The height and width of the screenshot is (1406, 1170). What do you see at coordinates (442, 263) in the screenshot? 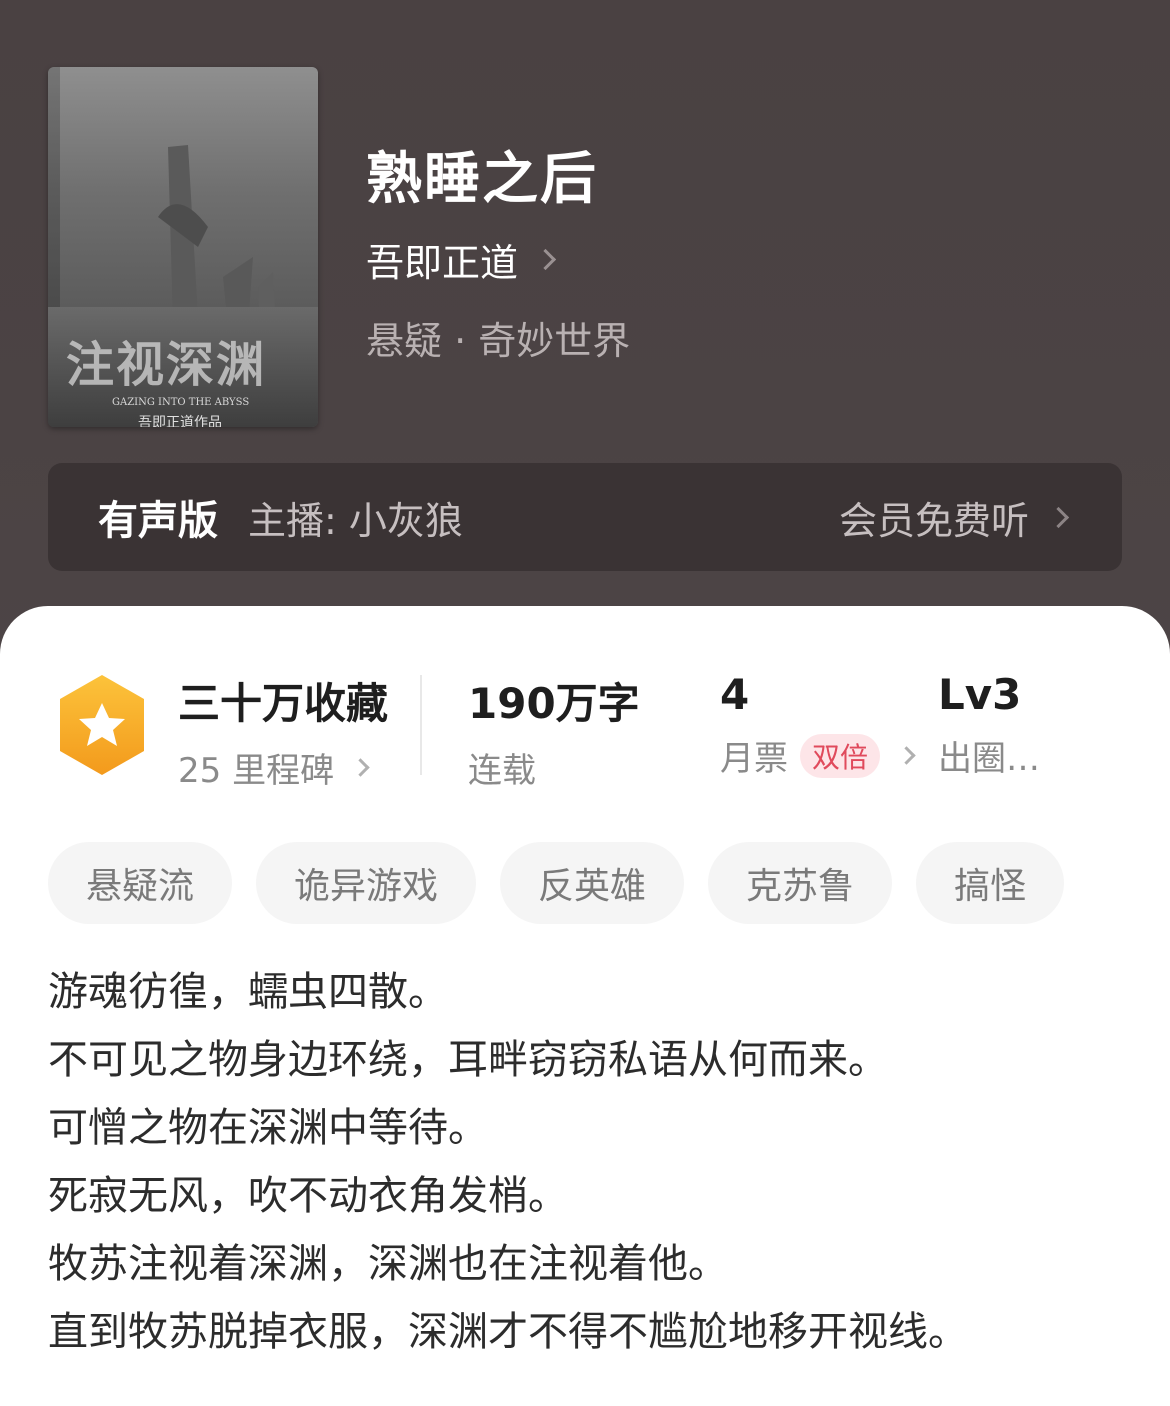
I see `author-name: 吾即正道` at bounding box center [442, 263].